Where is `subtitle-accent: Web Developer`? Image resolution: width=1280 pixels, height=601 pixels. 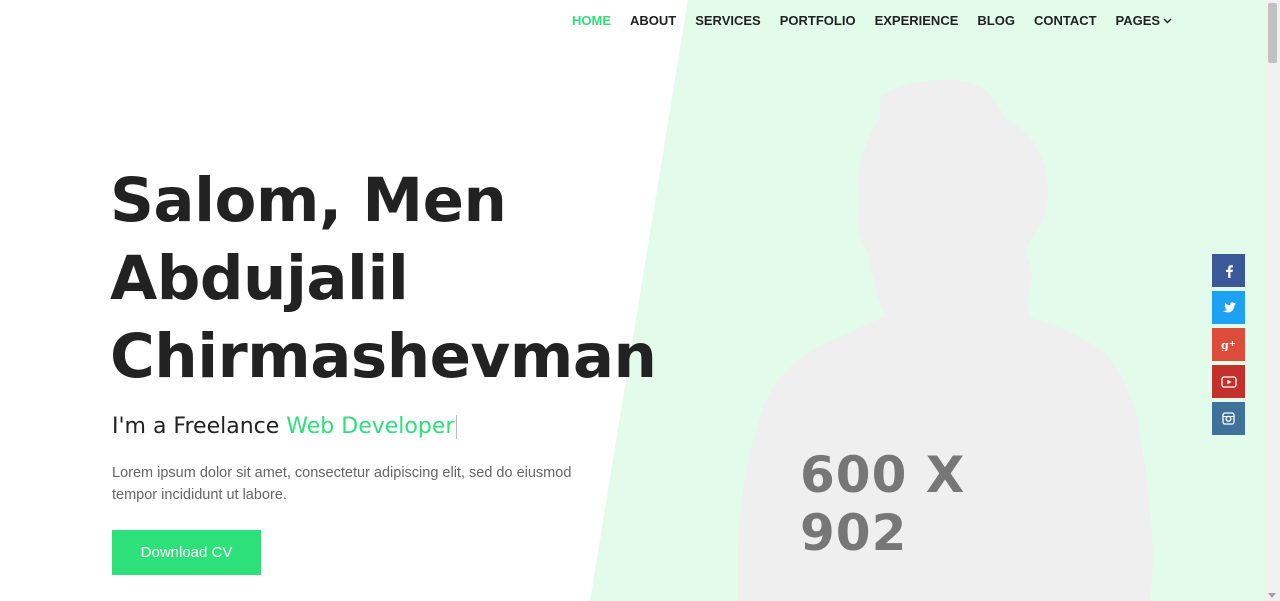 subtitle-accent: Web Developer is located at coordinates (370, 426).